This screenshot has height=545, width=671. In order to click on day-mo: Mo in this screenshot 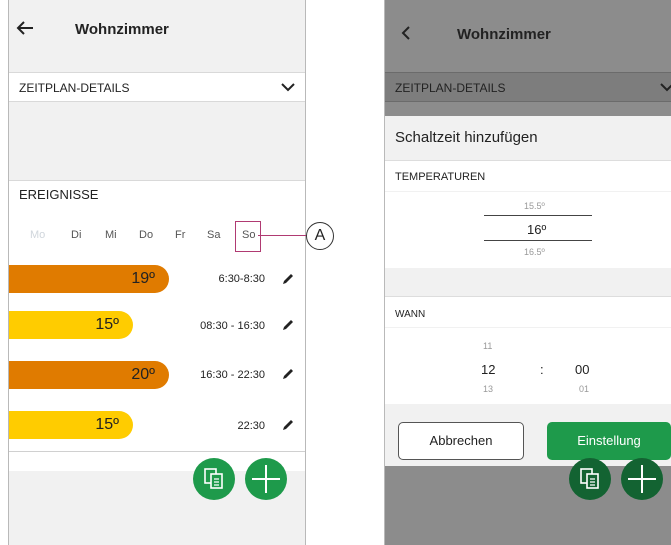, I will do `click(37, 235)`.